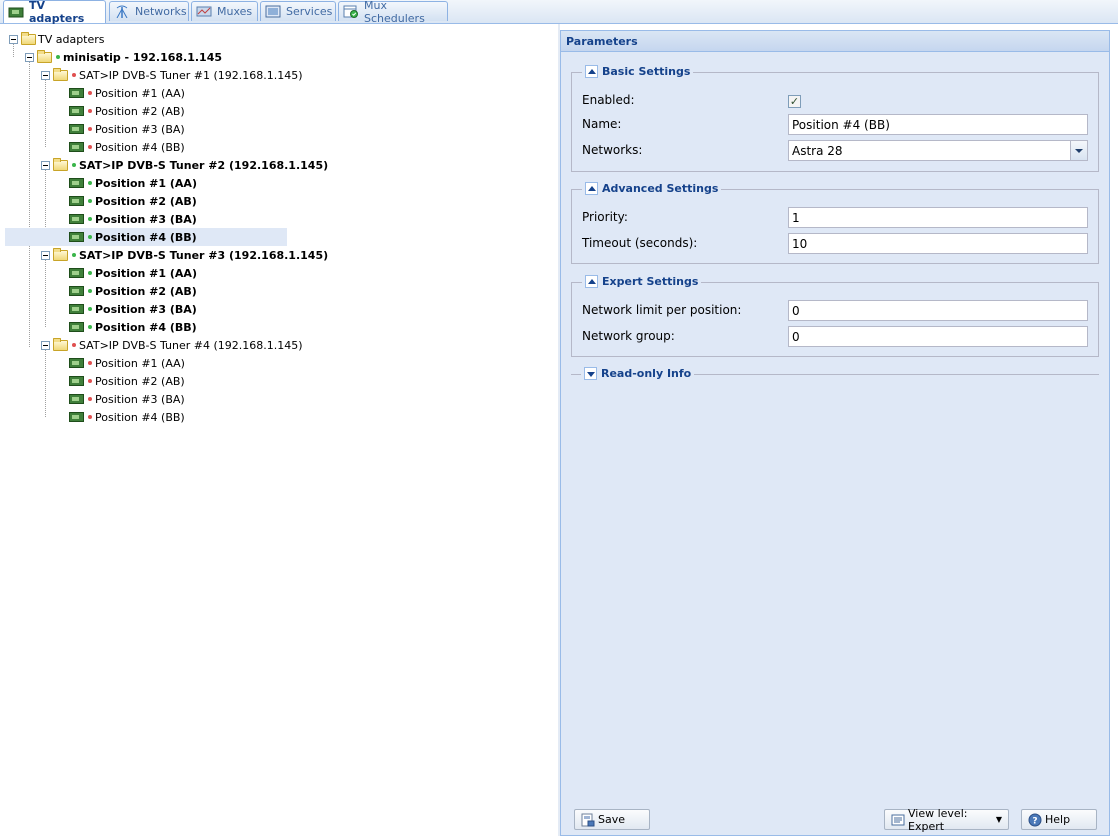 The width and height of the screenshot is (1118, 836). What do you see at coordinates (204, 165) in the screenshot?
I see `tree-node-label: SAT>IP DVB-S Tuner #2 (192.168.1.145)` at bounding box center [204, 165].